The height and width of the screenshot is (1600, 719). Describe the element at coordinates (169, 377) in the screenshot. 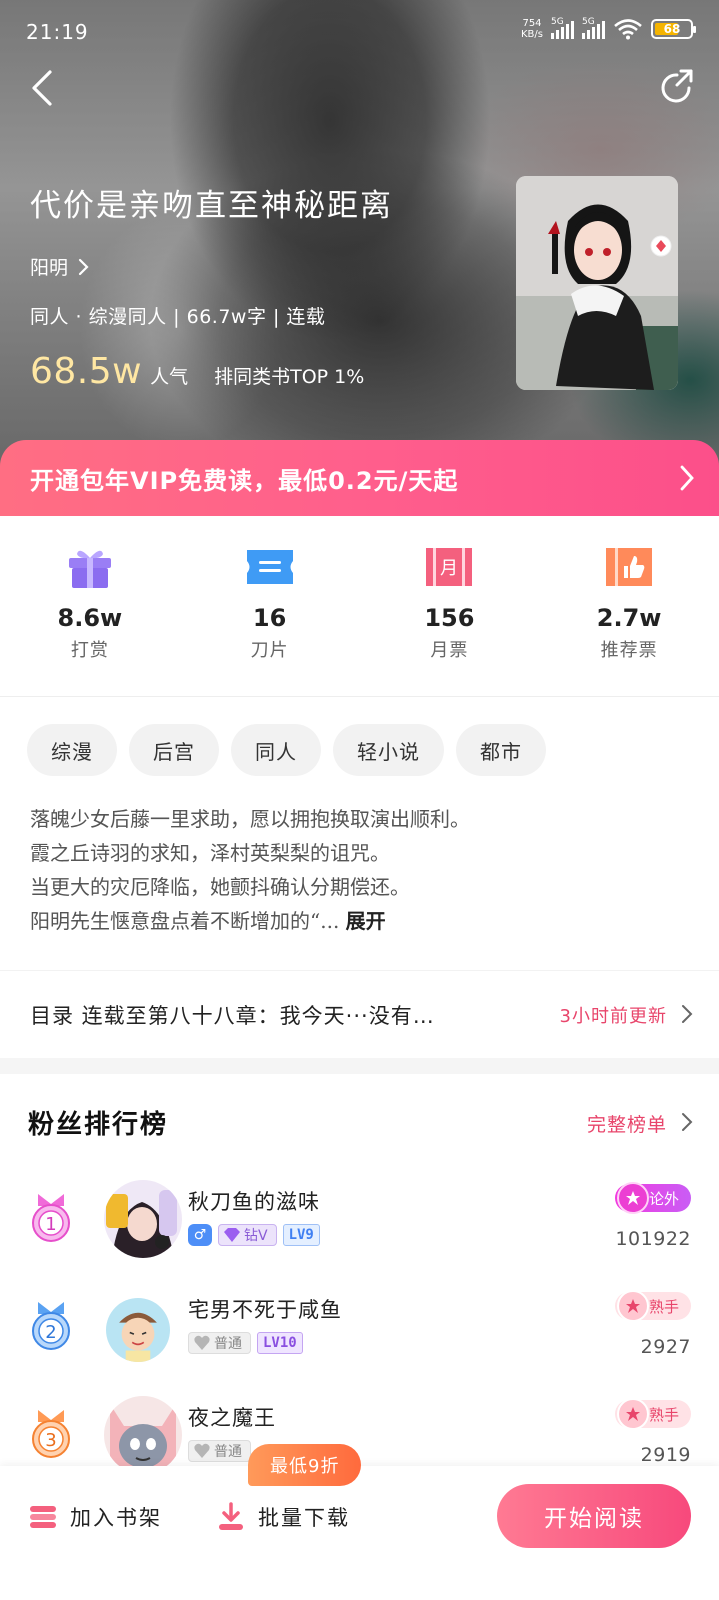

I see `popularity-label: 人气` at that location.